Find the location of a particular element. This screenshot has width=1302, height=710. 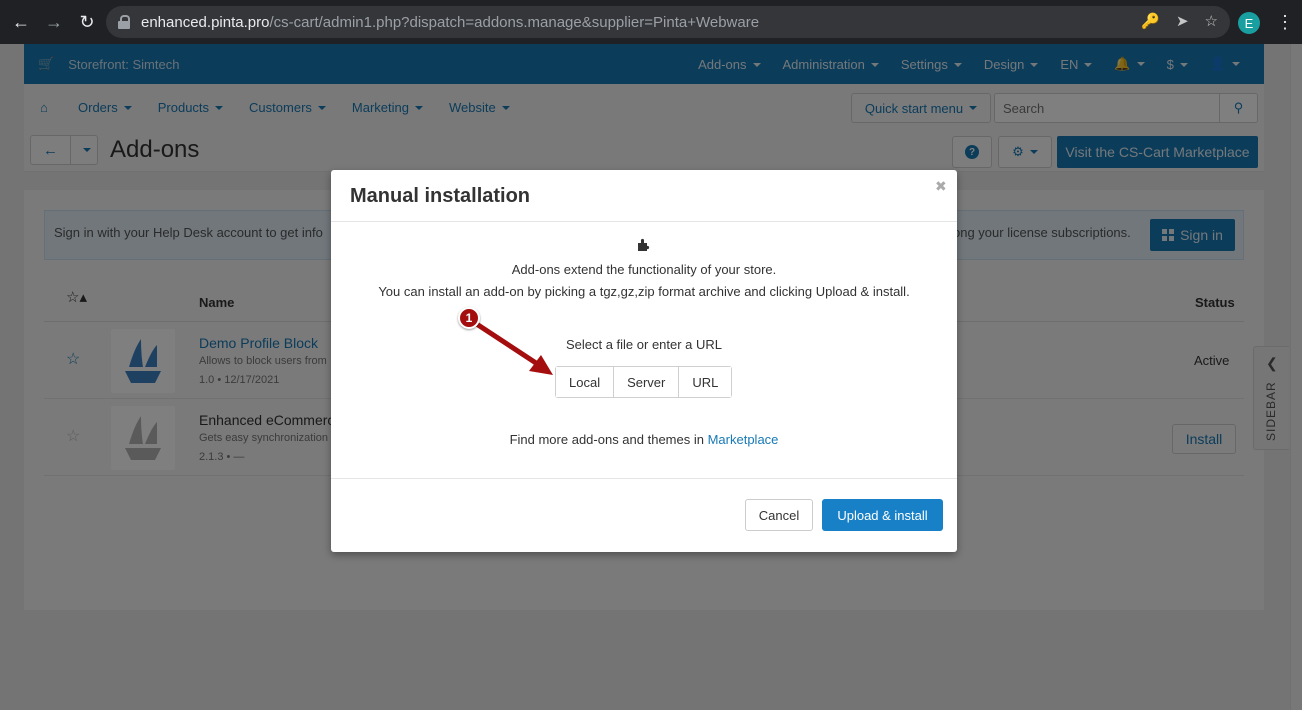

dialog-header: Manual installation ✖ is located at coordinates (644, 196).